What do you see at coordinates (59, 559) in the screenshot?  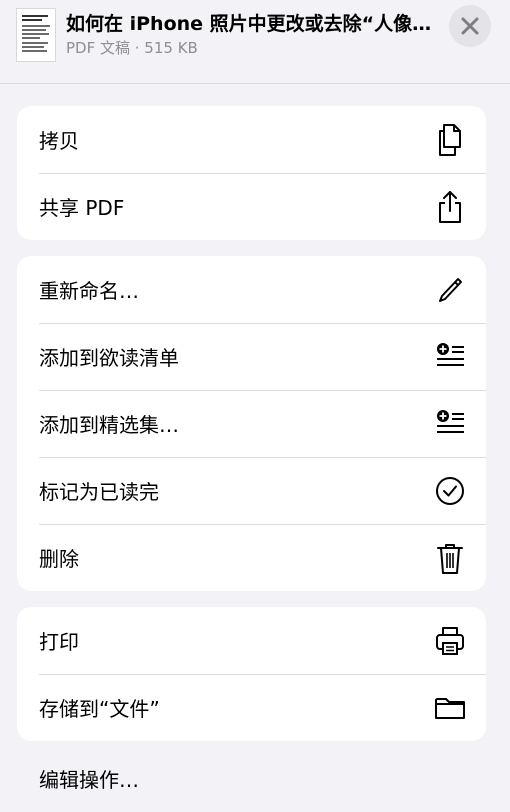 I see `delete-label: 删除` at bounding box center [59, 559].